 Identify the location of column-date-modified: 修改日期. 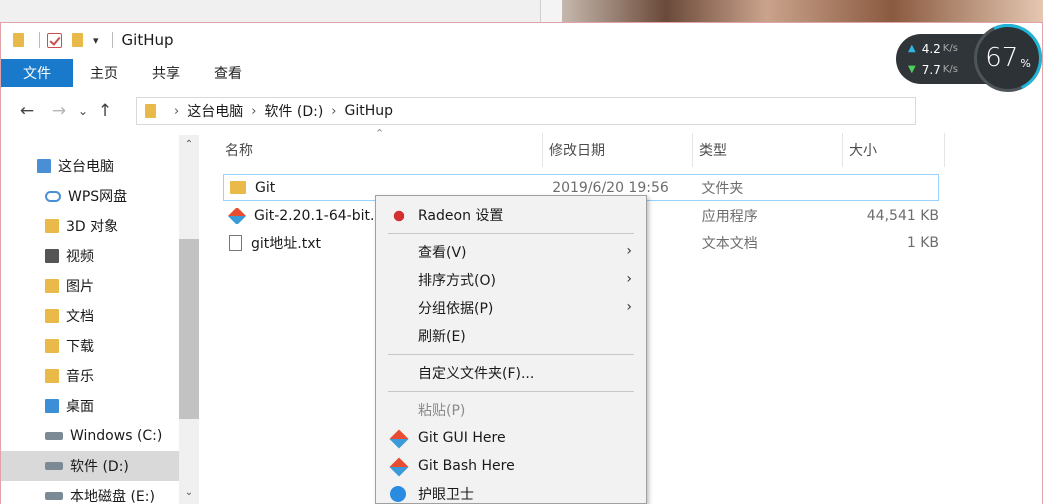
(618, 150).